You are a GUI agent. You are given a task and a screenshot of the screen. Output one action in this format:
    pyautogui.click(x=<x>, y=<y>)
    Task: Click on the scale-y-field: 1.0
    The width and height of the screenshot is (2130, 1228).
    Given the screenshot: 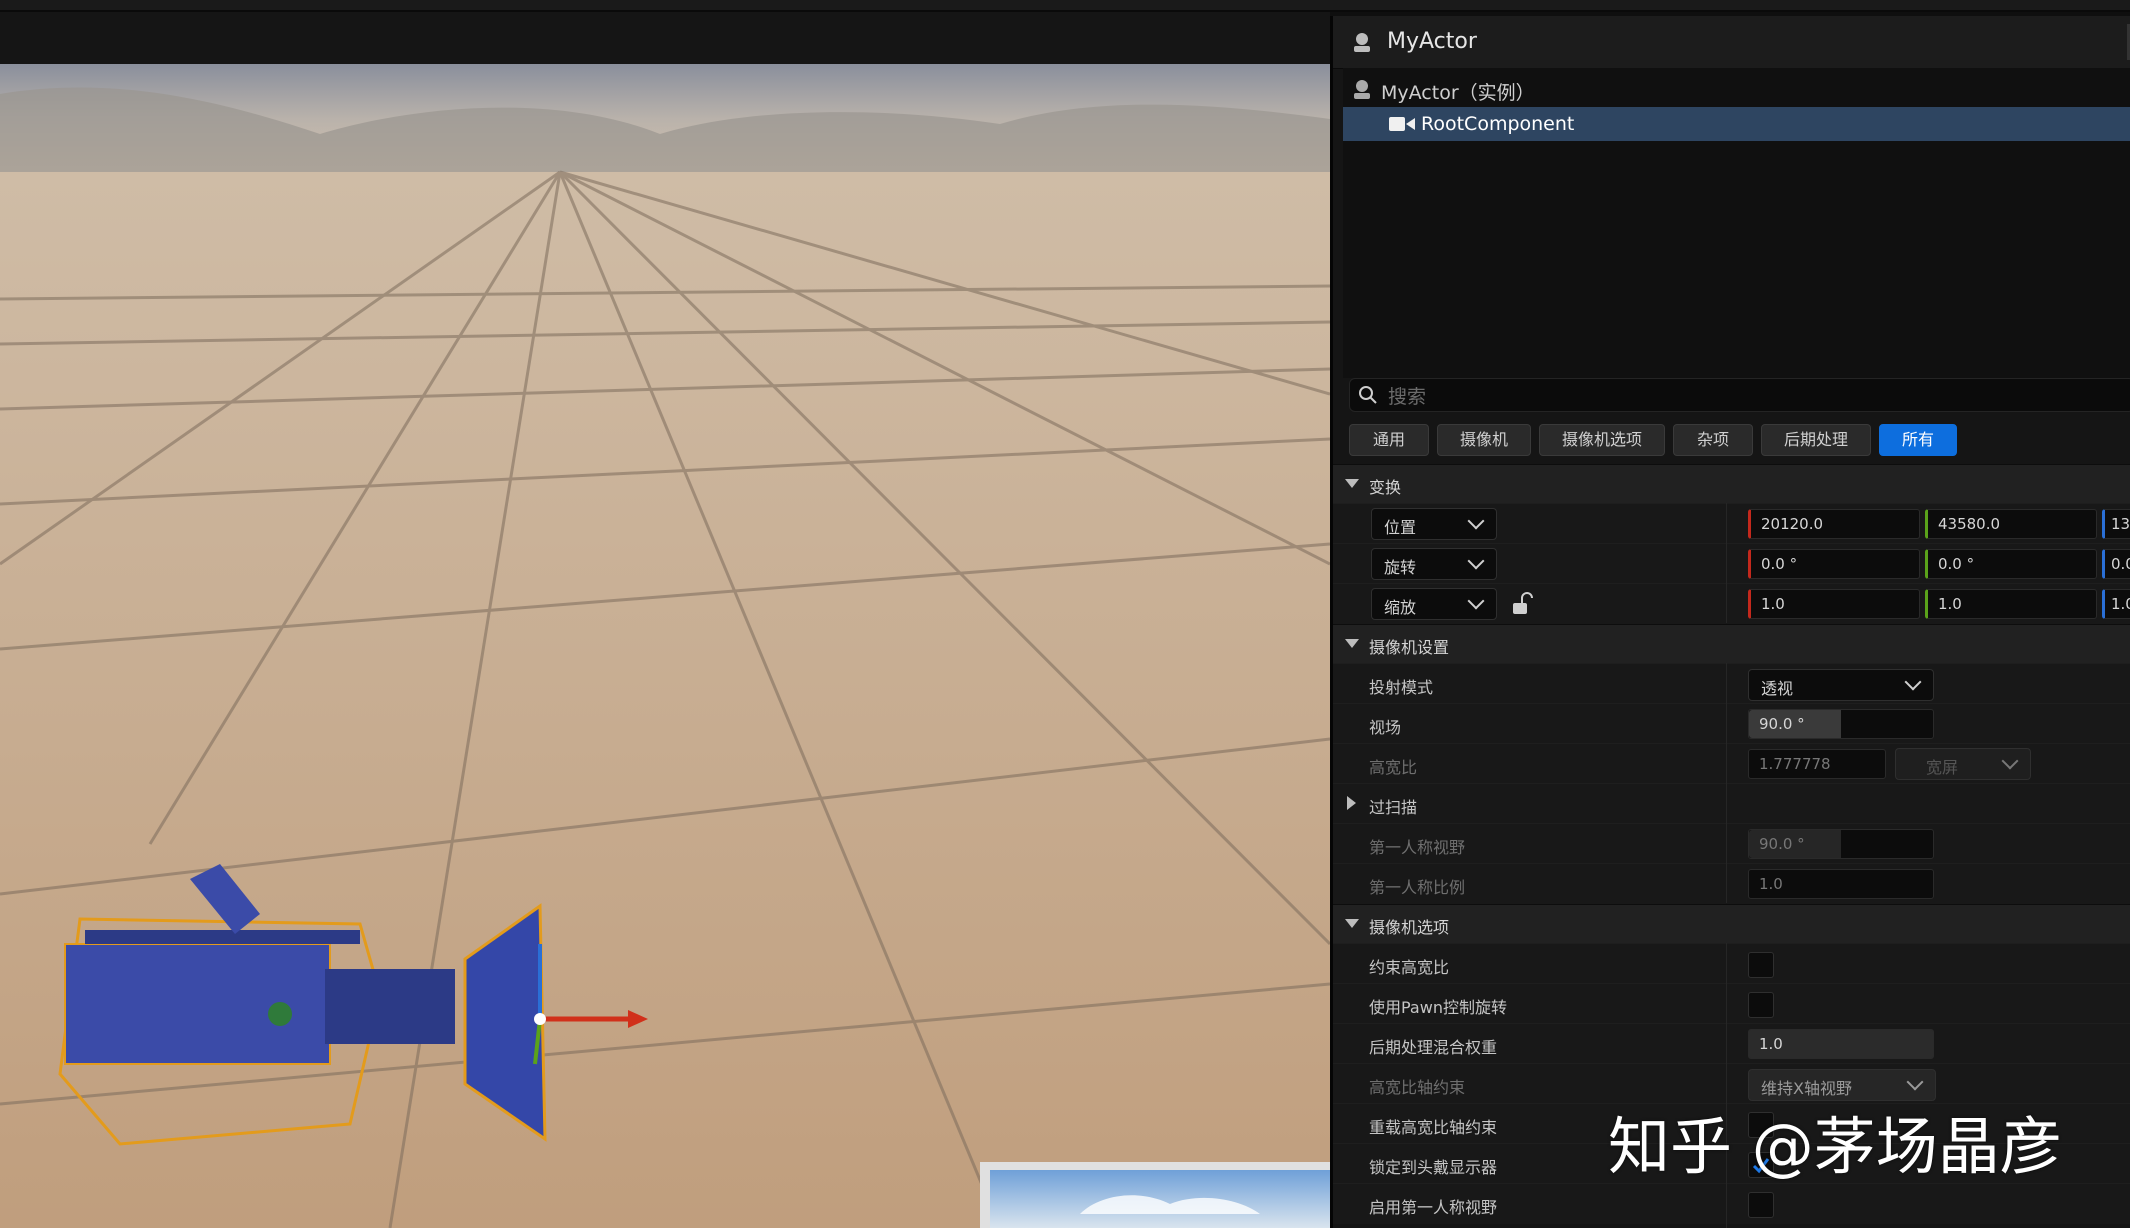 What is the action you would take?
    pyautogui.click(x=2011, y=604)
    